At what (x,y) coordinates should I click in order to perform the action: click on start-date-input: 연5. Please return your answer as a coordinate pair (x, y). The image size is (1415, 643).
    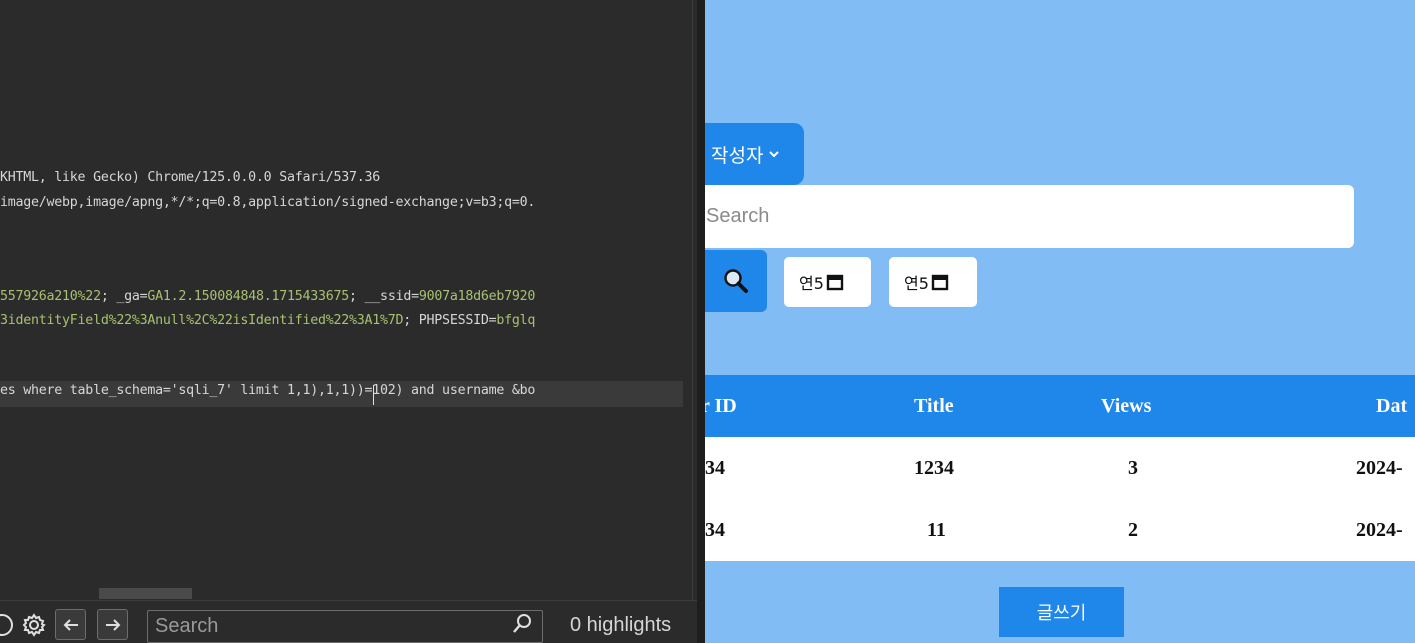
    Looking at the image, I should click on (827, 282).